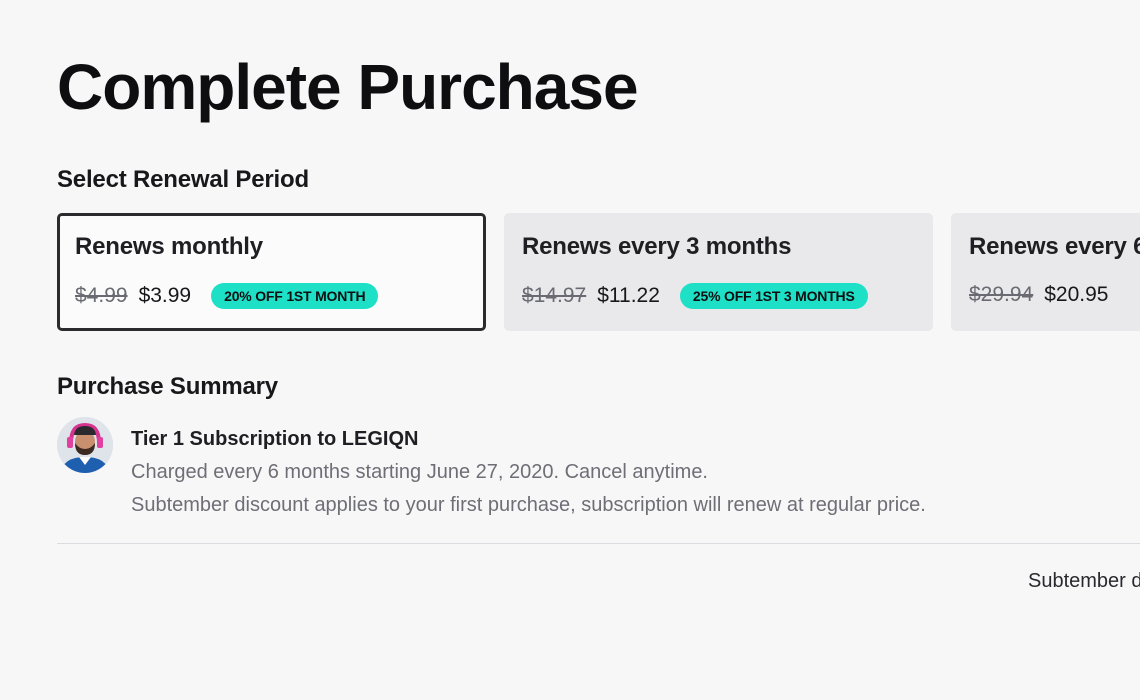  Describe the element at coordinates (598, 543) in the screenshot. I see `divider` at that location.